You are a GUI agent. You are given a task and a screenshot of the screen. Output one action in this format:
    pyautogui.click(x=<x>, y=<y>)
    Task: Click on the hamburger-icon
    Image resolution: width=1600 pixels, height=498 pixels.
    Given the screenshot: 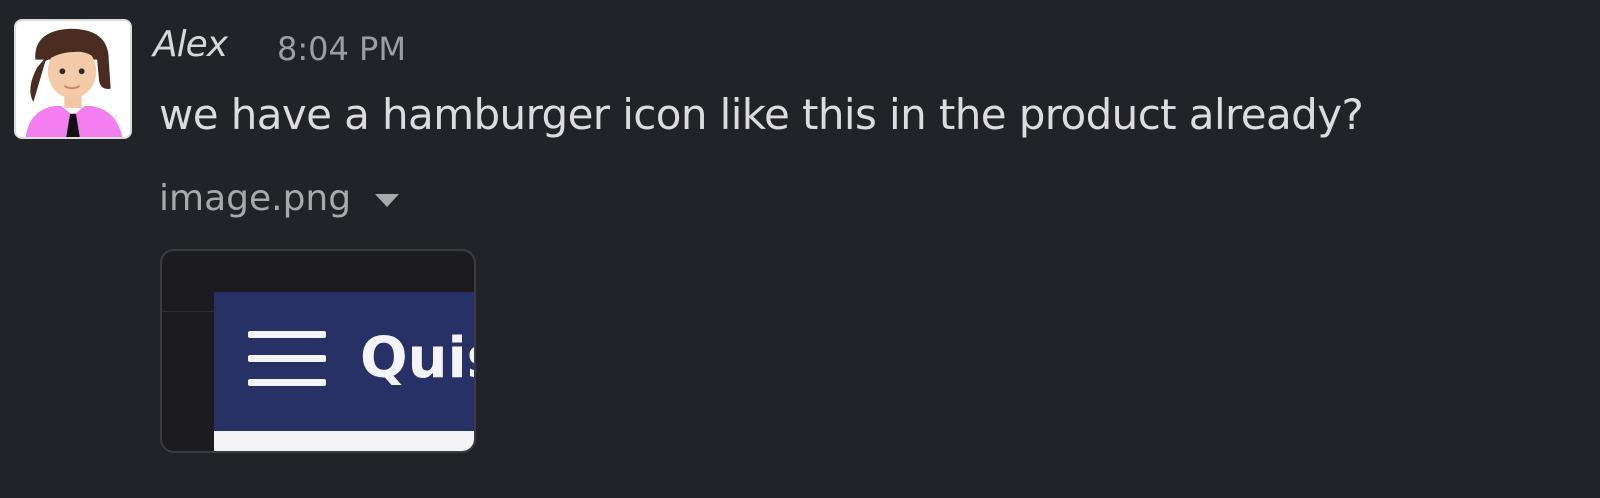 What is the action you would take?
    pyautogui.click(x=287, y=360)
    